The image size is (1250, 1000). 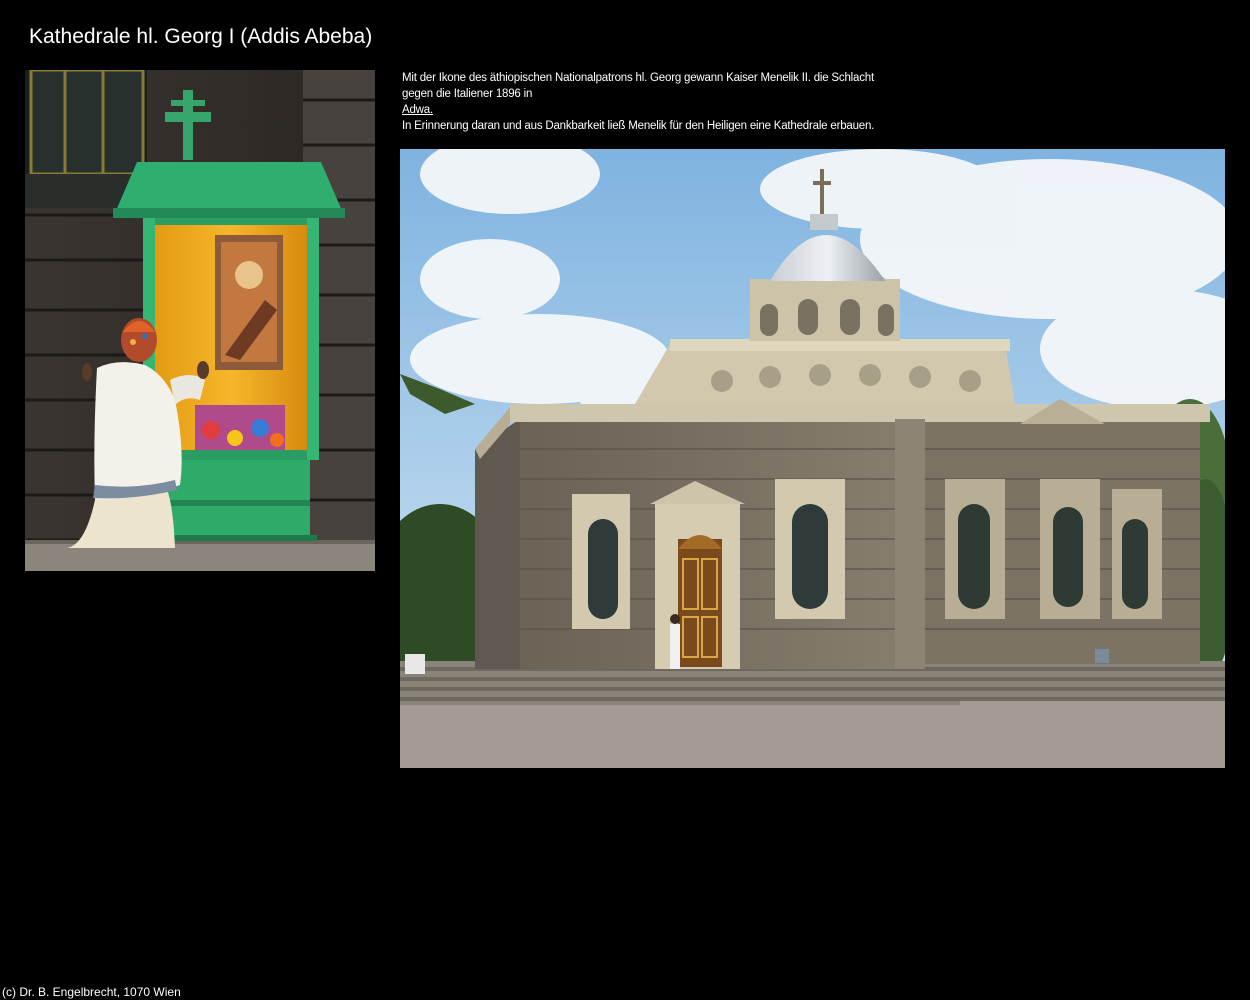 What do you see at coordinates (201, 36) in the screenshot?
I see `page-title: Kathedrale hl. Georg I (Addis Abeba)` at bounding box center [201, 36].